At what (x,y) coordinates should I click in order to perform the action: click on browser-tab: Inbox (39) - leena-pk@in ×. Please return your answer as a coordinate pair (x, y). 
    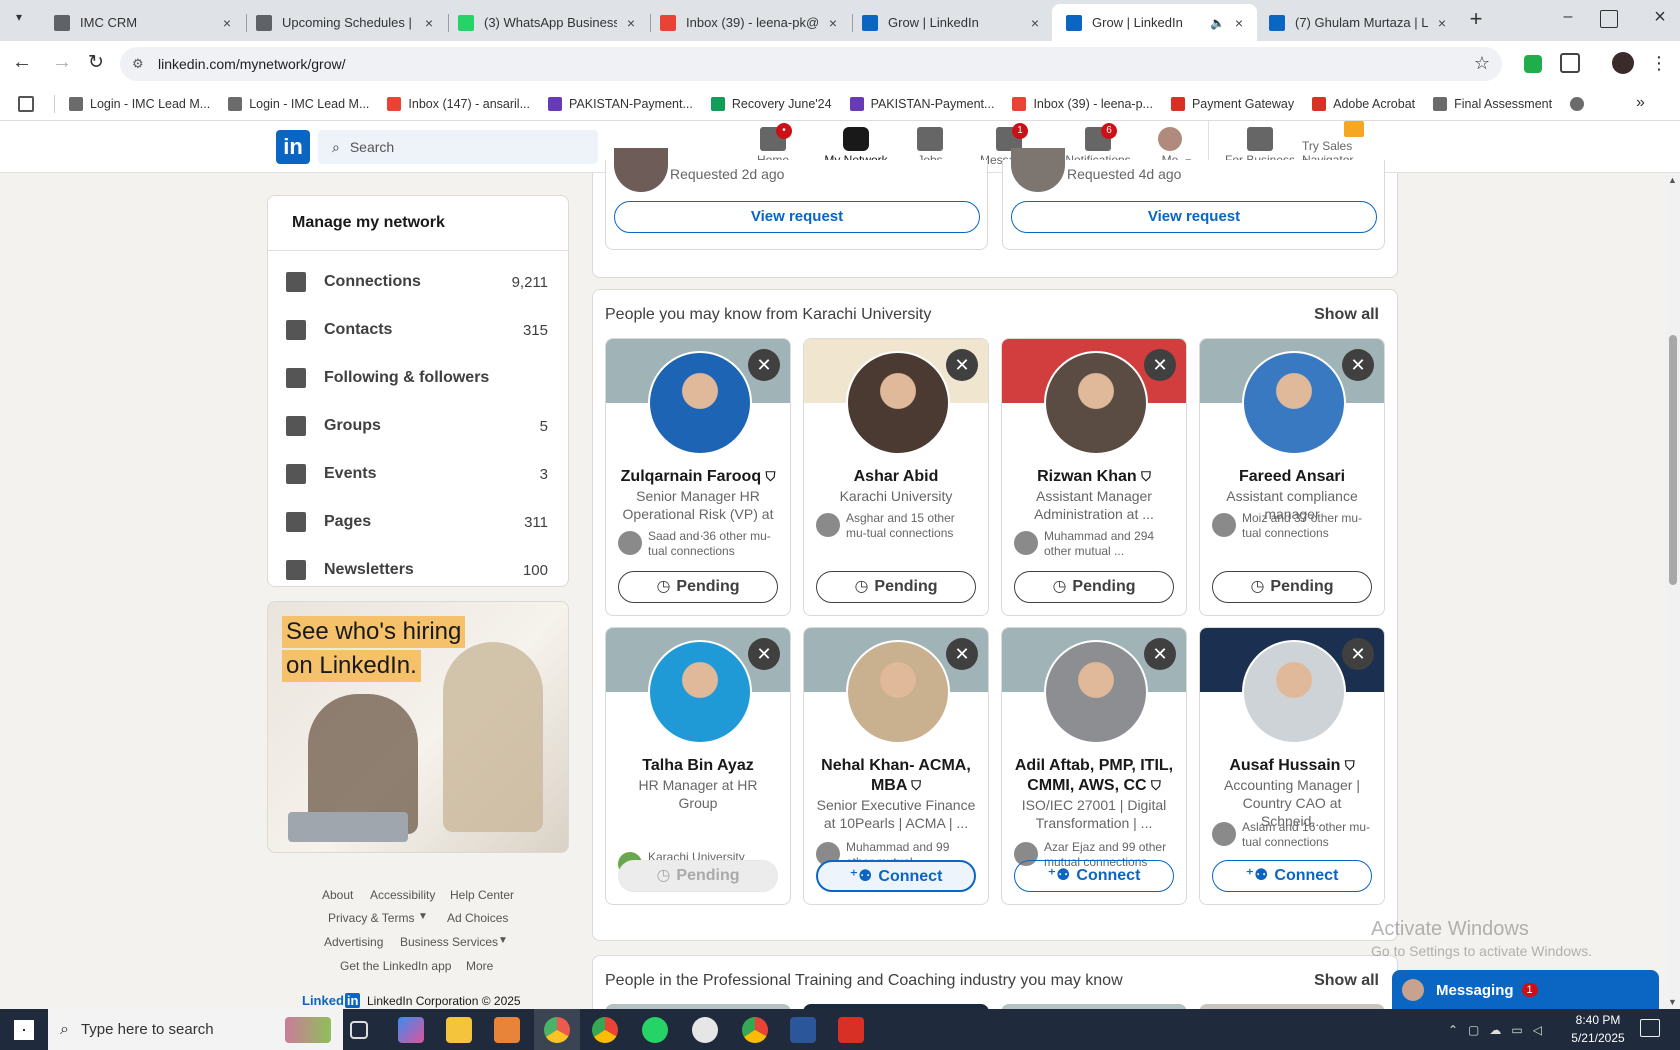
    Looking at the image, I should click on (748, 22).